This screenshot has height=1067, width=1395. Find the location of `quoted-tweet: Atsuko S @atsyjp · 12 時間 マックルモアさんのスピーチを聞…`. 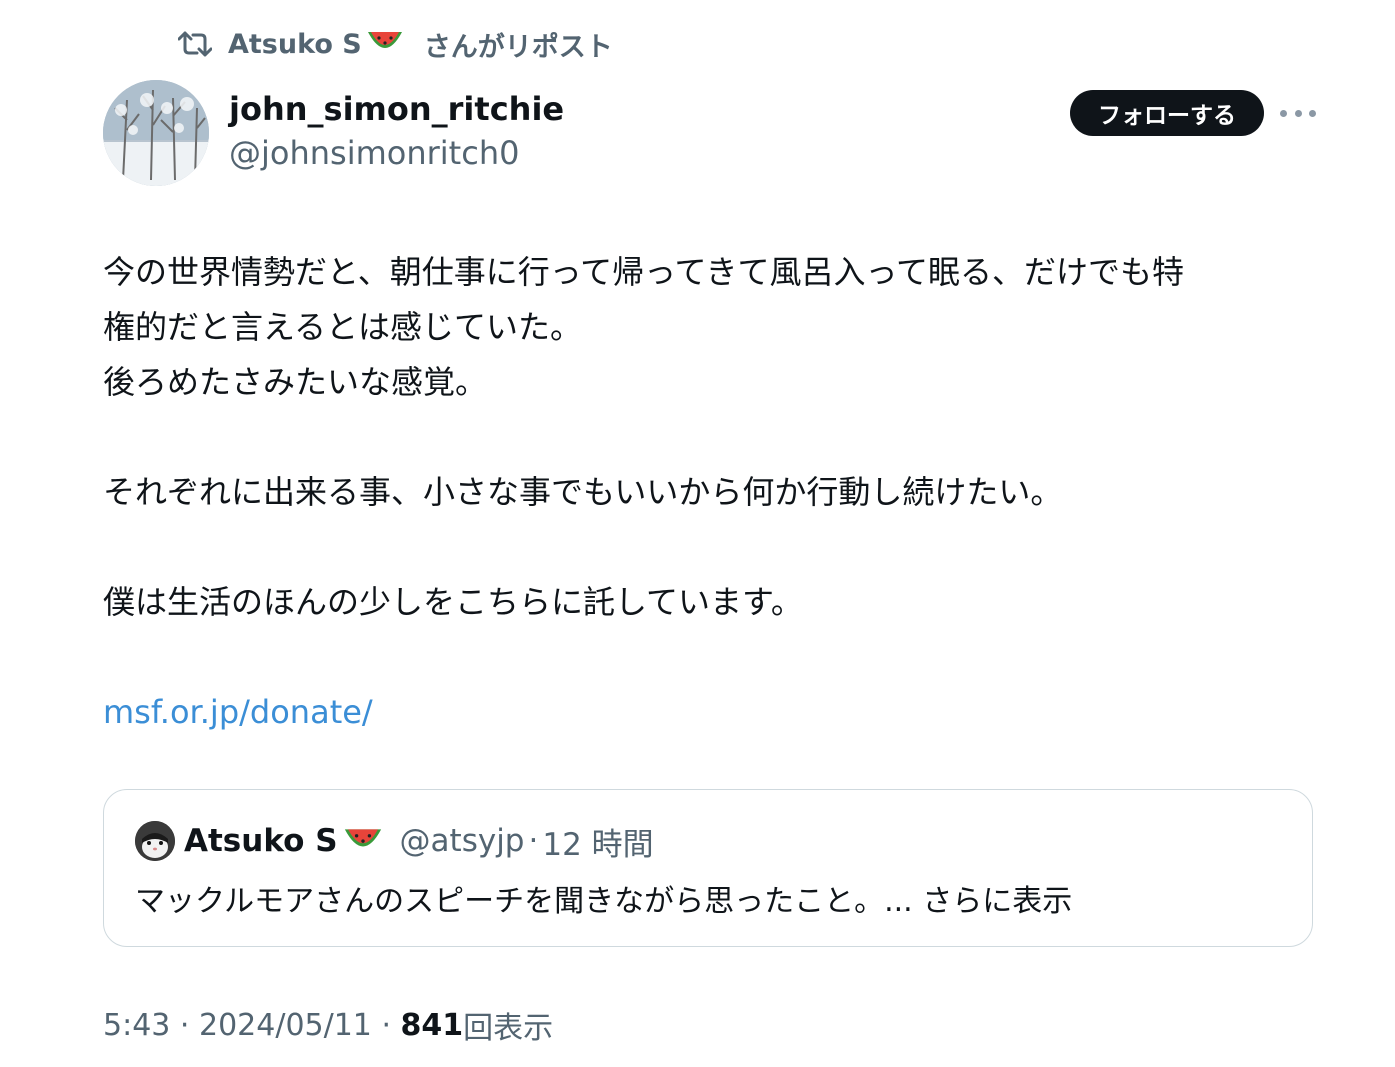

quoted-tweet: Atsuko S @atsyjp · 12 時間 マックルモアさんのスピーチを聞… is located at coordinates (708, 868).